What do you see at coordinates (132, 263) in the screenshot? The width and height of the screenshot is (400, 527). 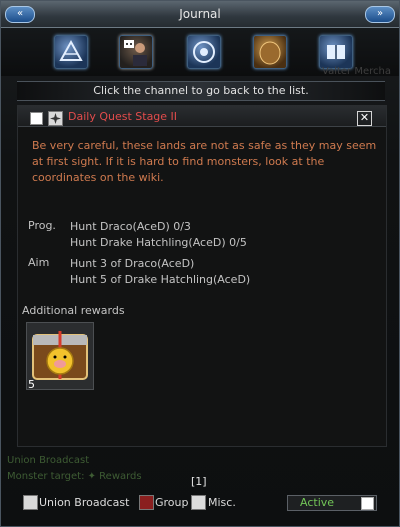 I see `aim-line: Hunt 3 of Draco(AceD)` at bounding box center [132, 263].